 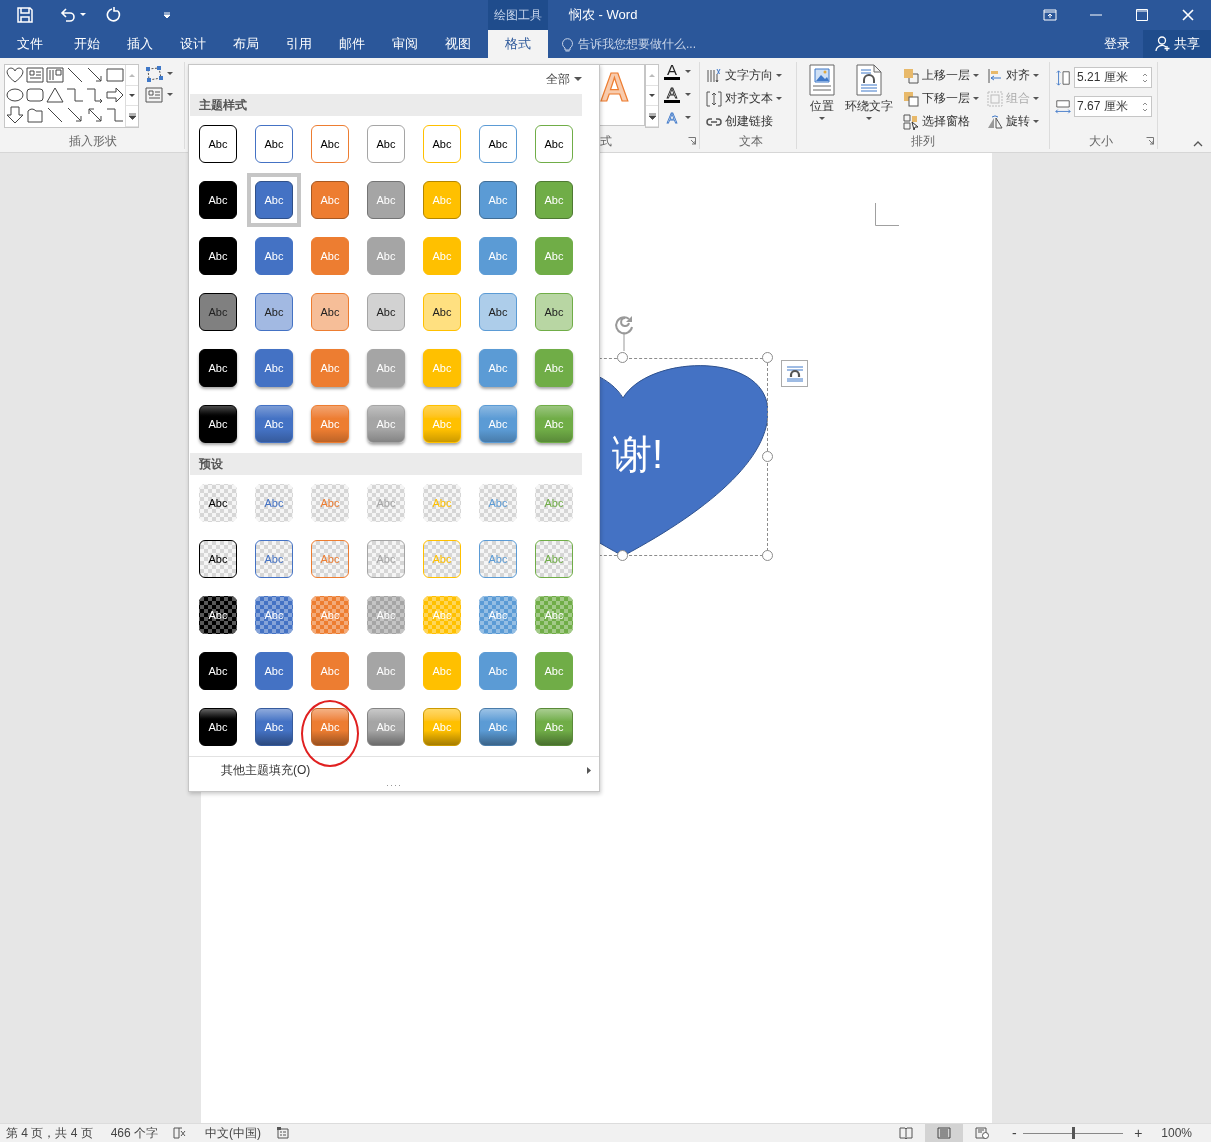 What do you see at coordinates (751, 75) in the screenshot?
I see `ribbon-button: 文字方向` at bounding box center [751, 75].